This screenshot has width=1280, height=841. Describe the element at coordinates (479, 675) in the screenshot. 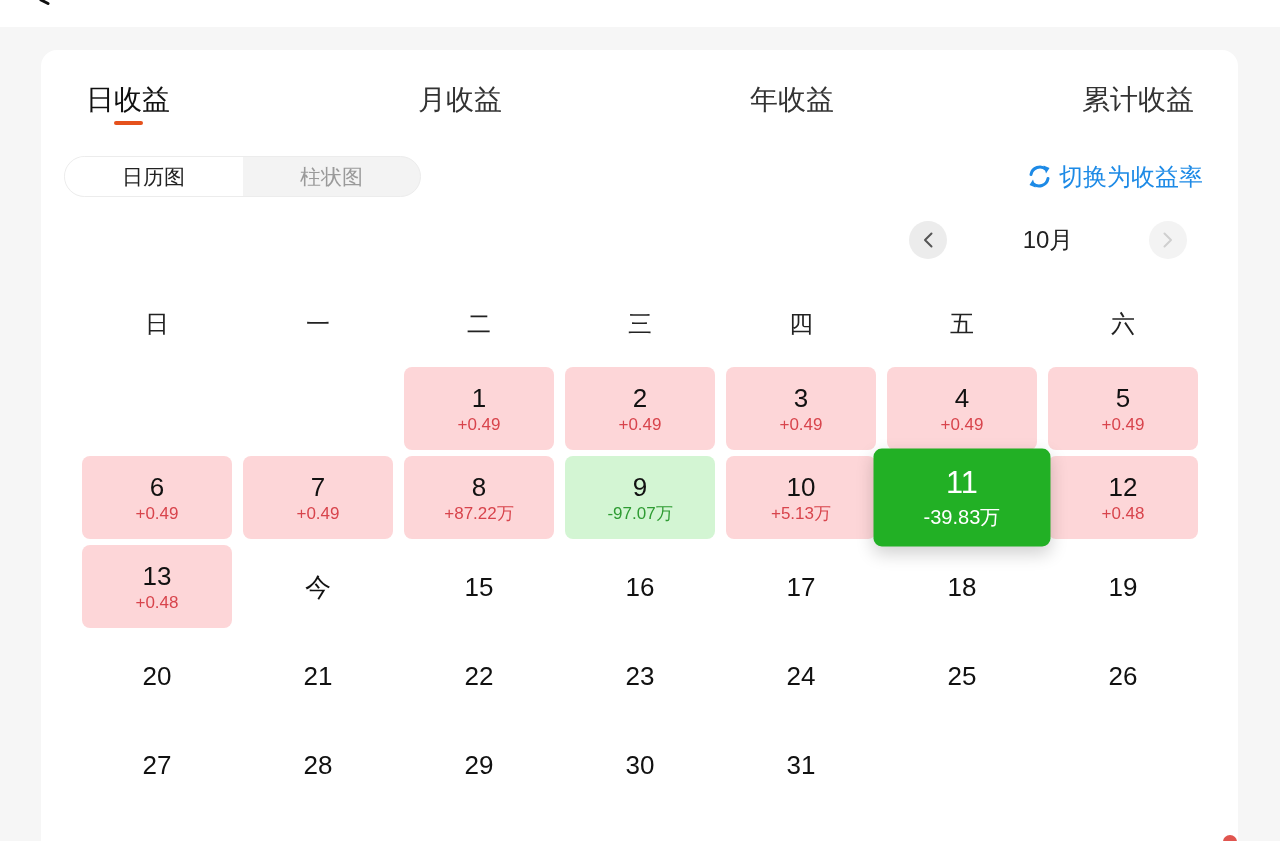

I see `day-number: 22` at that location.